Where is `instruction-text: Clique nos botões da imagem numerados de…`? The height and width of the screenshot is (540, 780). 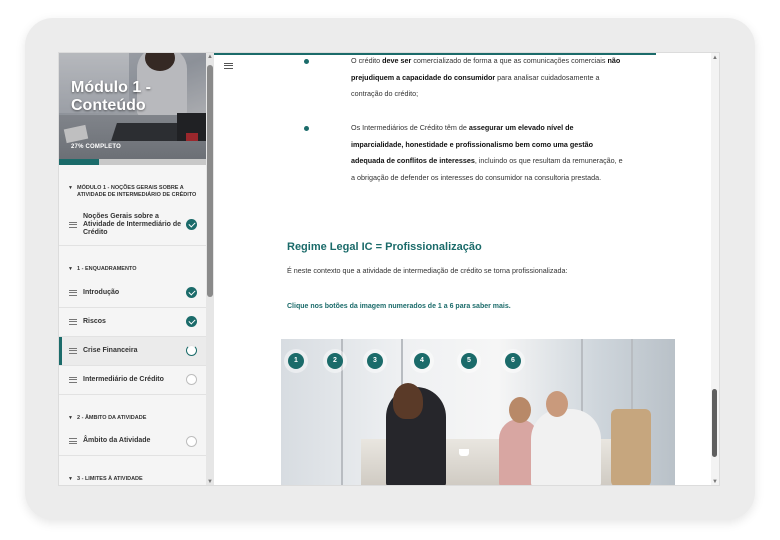 instruction-text: Clique nos botões da imagem numerados de… is located at coordinates (399, 306).